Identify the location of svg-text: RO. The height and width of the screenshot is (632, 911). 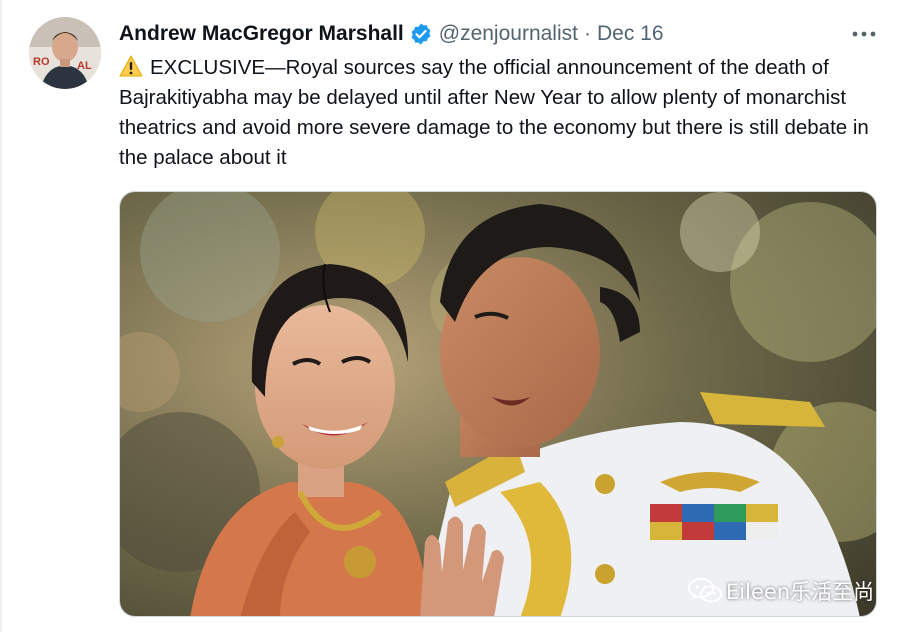
(41, 62).